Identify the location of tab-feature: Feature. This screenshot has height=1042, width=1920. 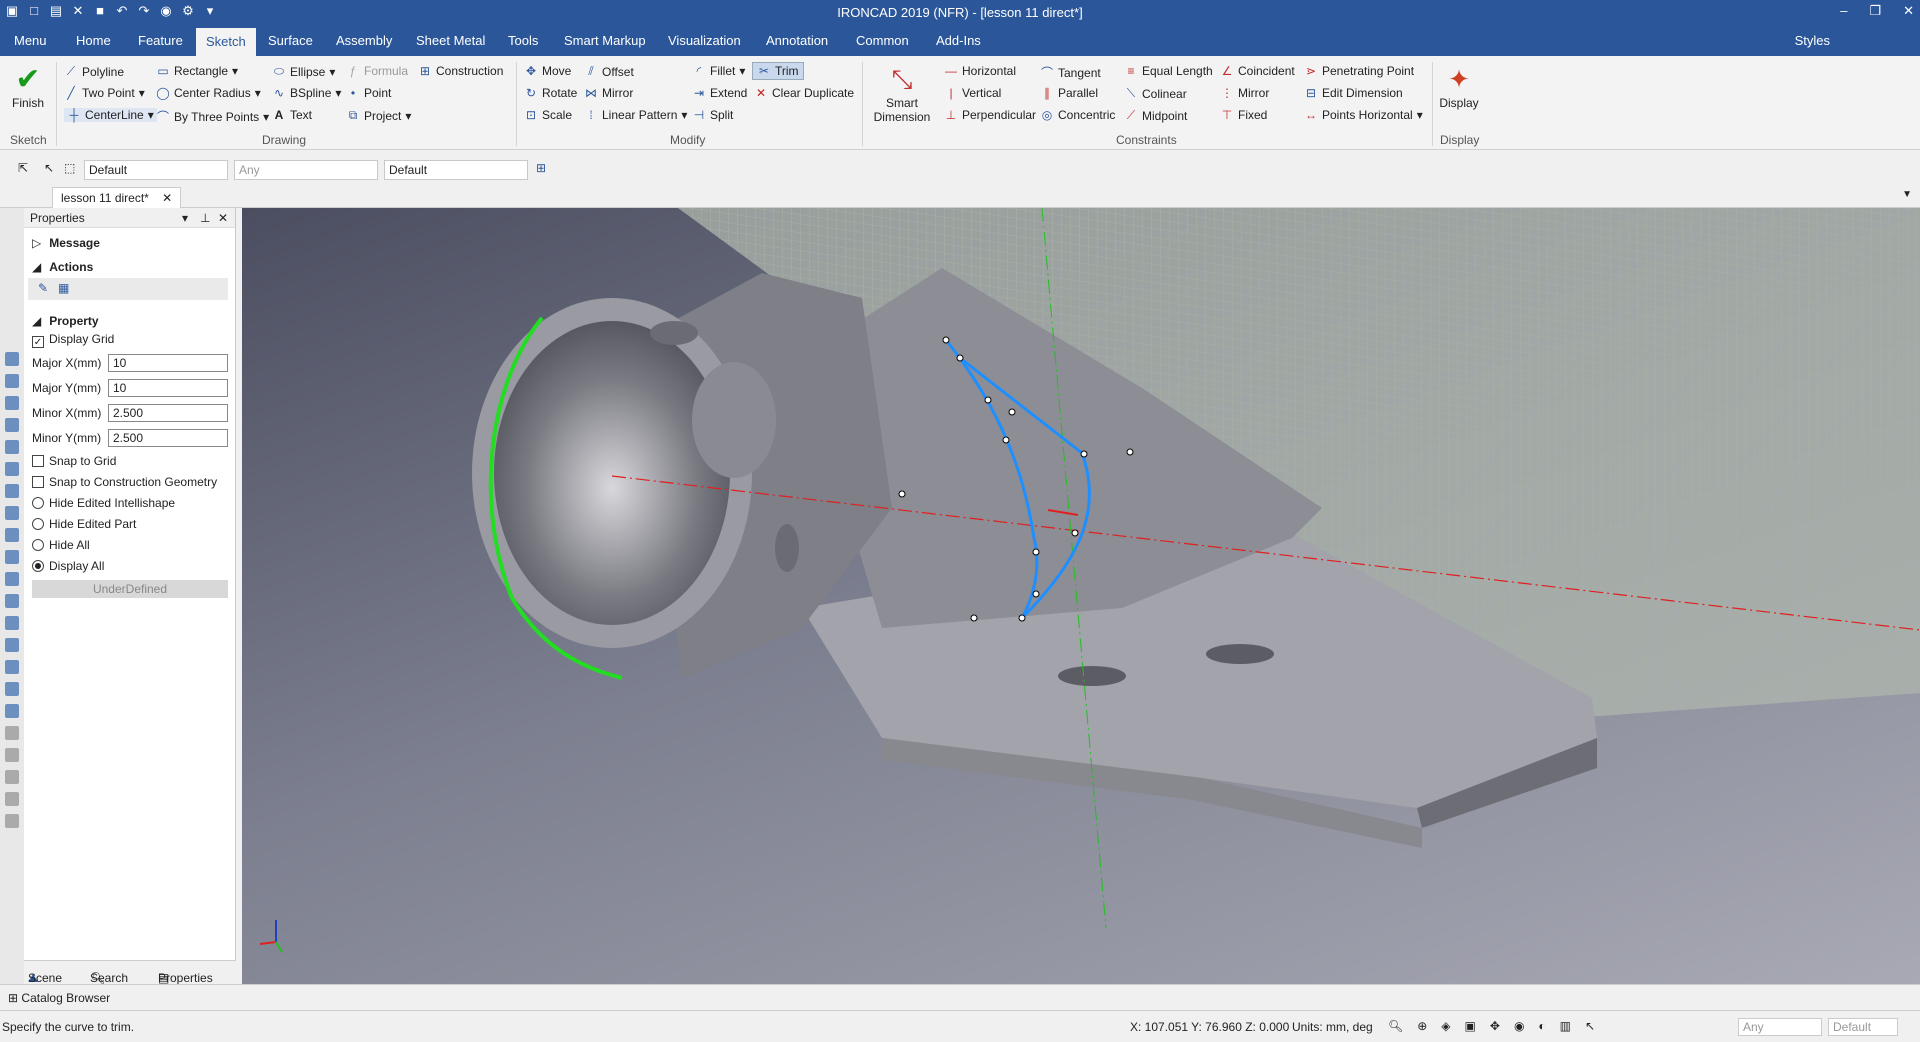
(160, 40).